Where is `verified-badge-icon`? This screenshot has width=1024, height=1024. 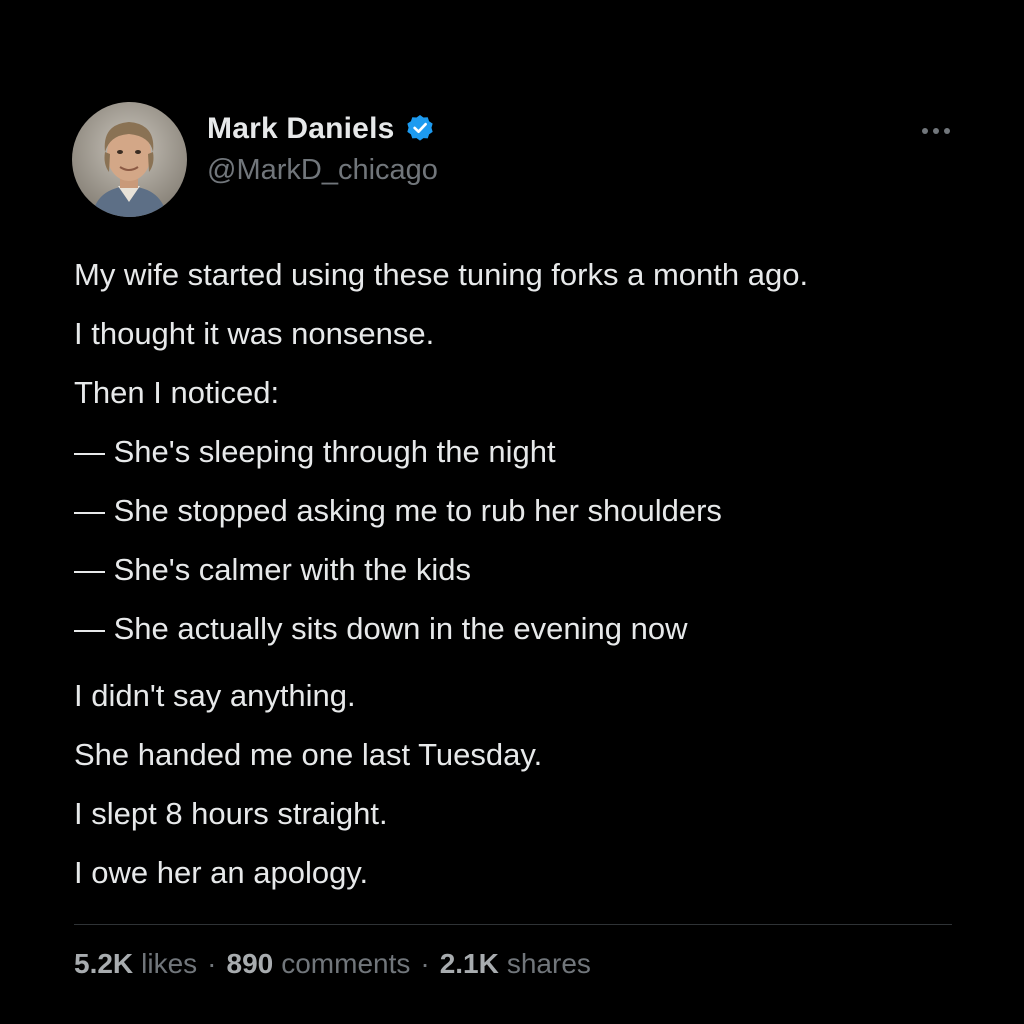 verified-badge-icon is located at coordinates (420, 129).